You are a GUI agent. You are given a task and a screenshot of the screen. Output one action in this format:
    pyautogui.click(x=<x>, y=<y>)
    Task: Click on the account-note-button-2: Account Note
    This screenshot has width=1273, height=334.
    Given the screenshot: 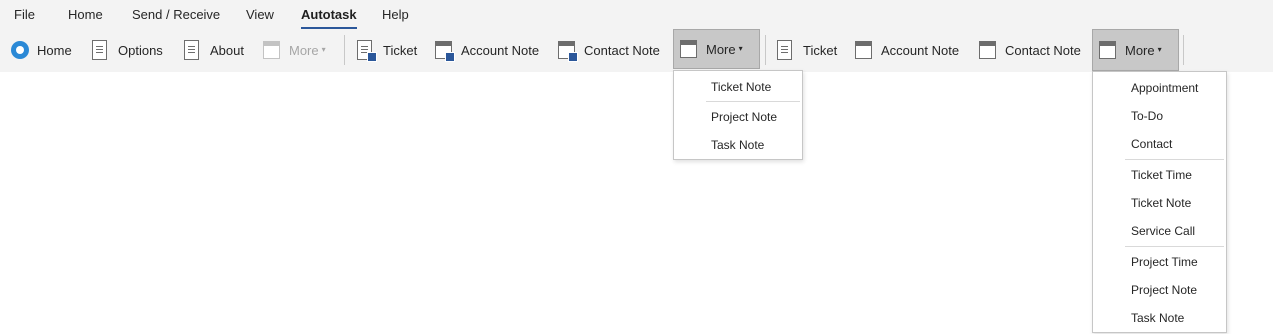 What is the action you would take?
    pyautogui.click(x=907, y=50)
    